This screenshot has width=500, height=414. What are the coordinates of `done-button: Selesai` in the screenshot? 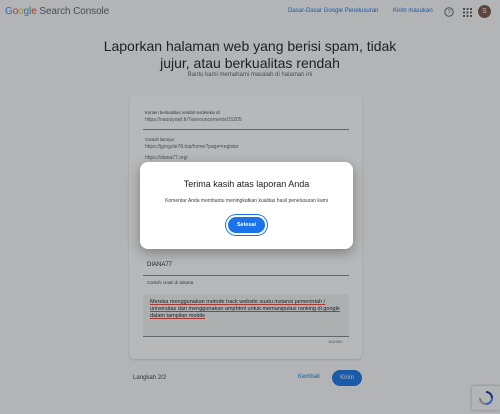 It's located at (246, 225).